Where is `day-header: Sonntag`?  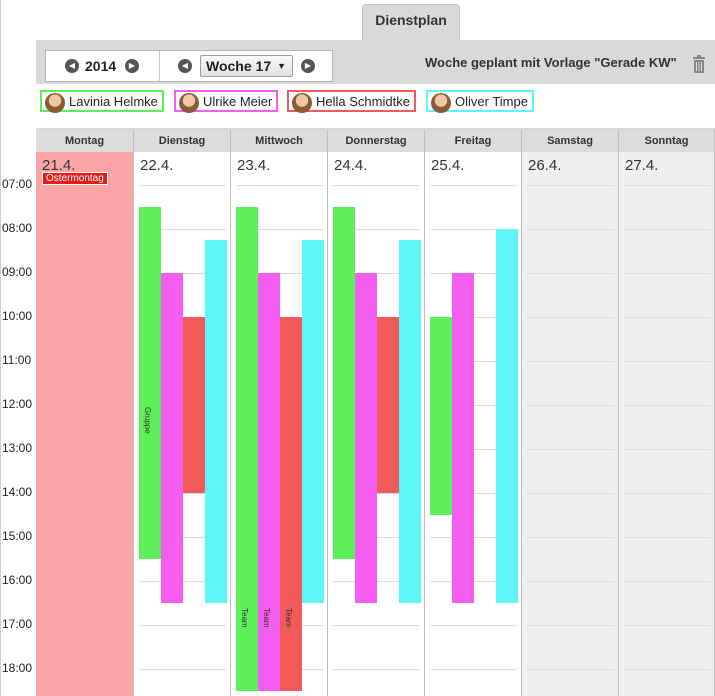 day-header: Sonntag is located at coordinates (667, 141).